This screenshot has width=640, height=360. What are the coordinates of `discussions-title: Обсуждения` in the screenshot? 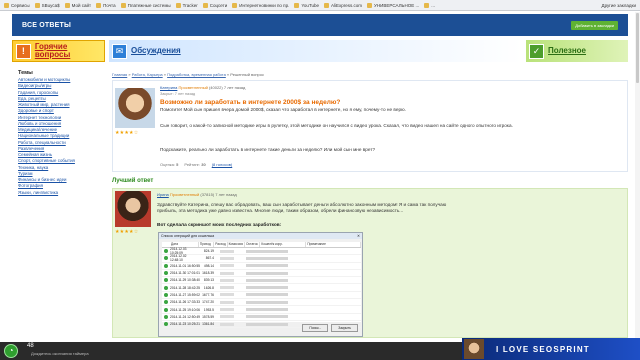 It's located at (156, 51).